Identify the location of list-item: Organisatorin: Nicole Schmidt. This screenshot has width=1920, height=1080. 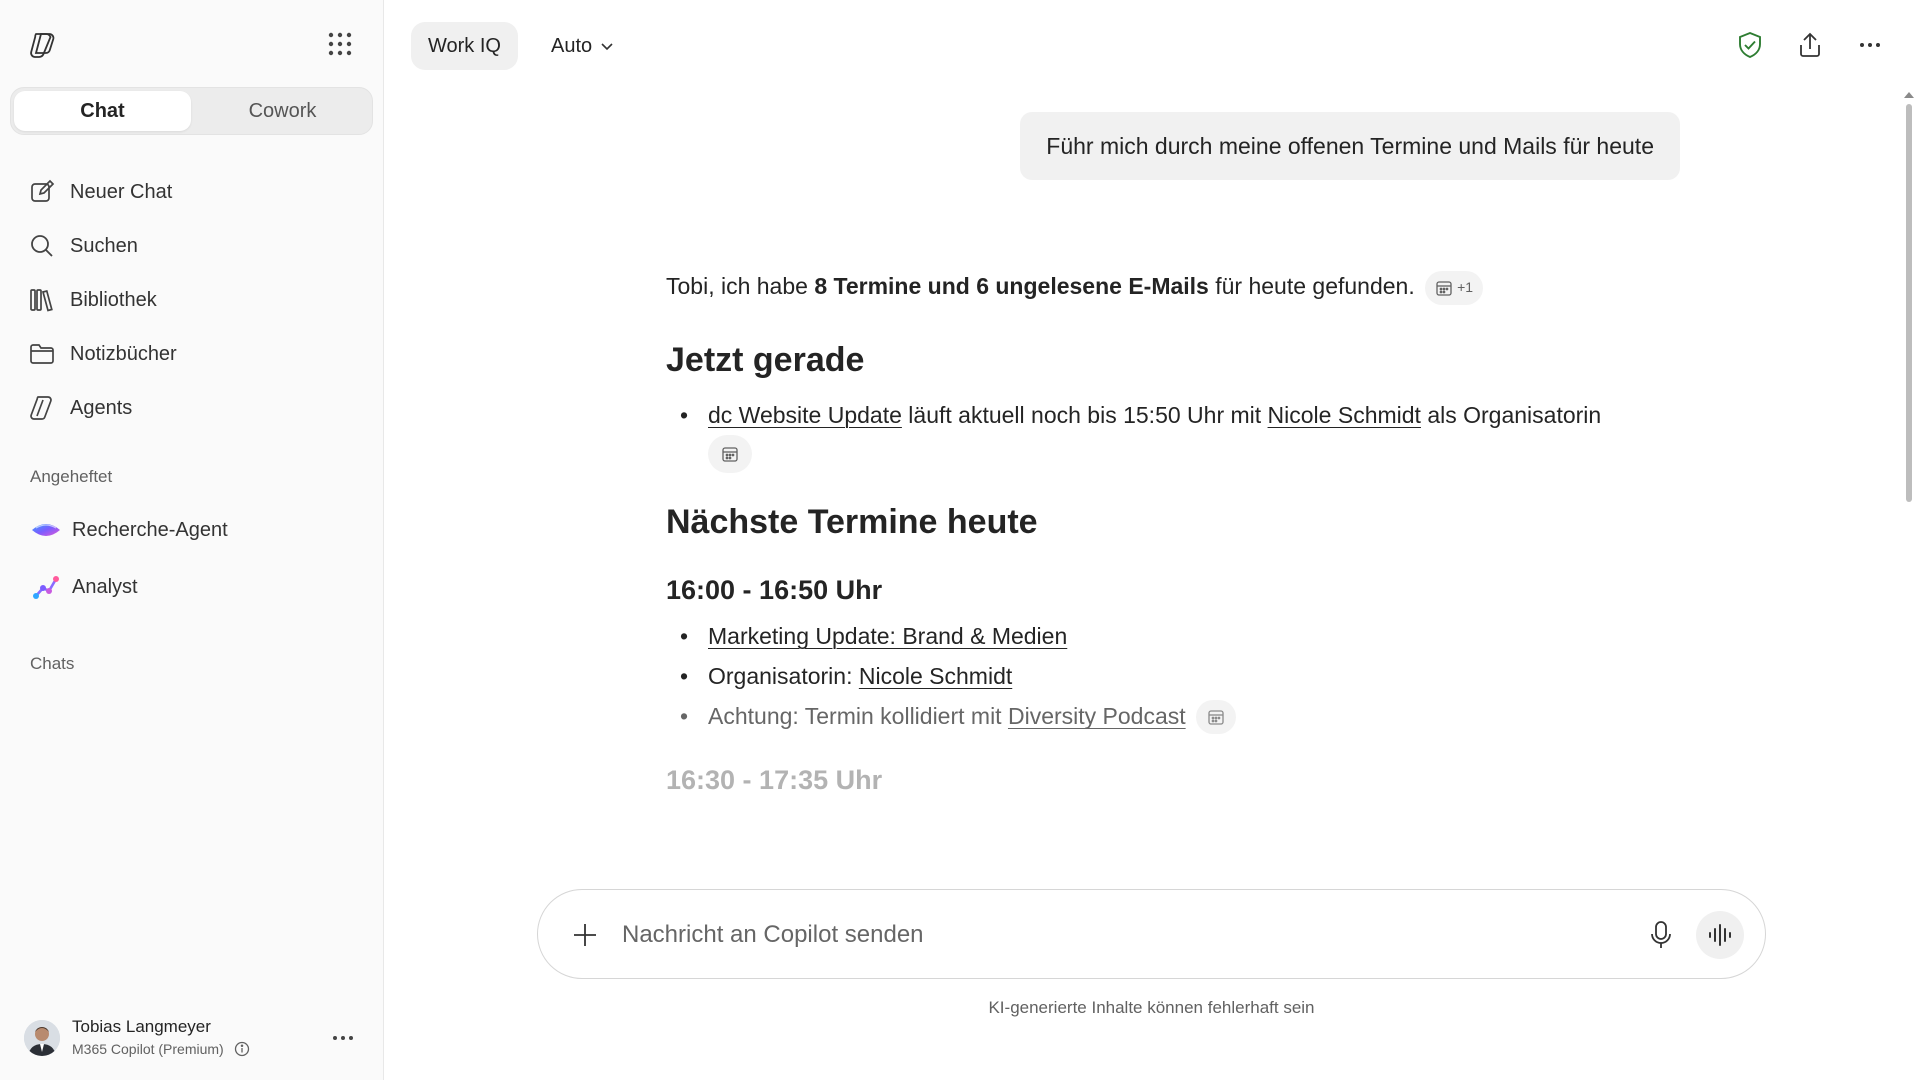
(1176, 676).